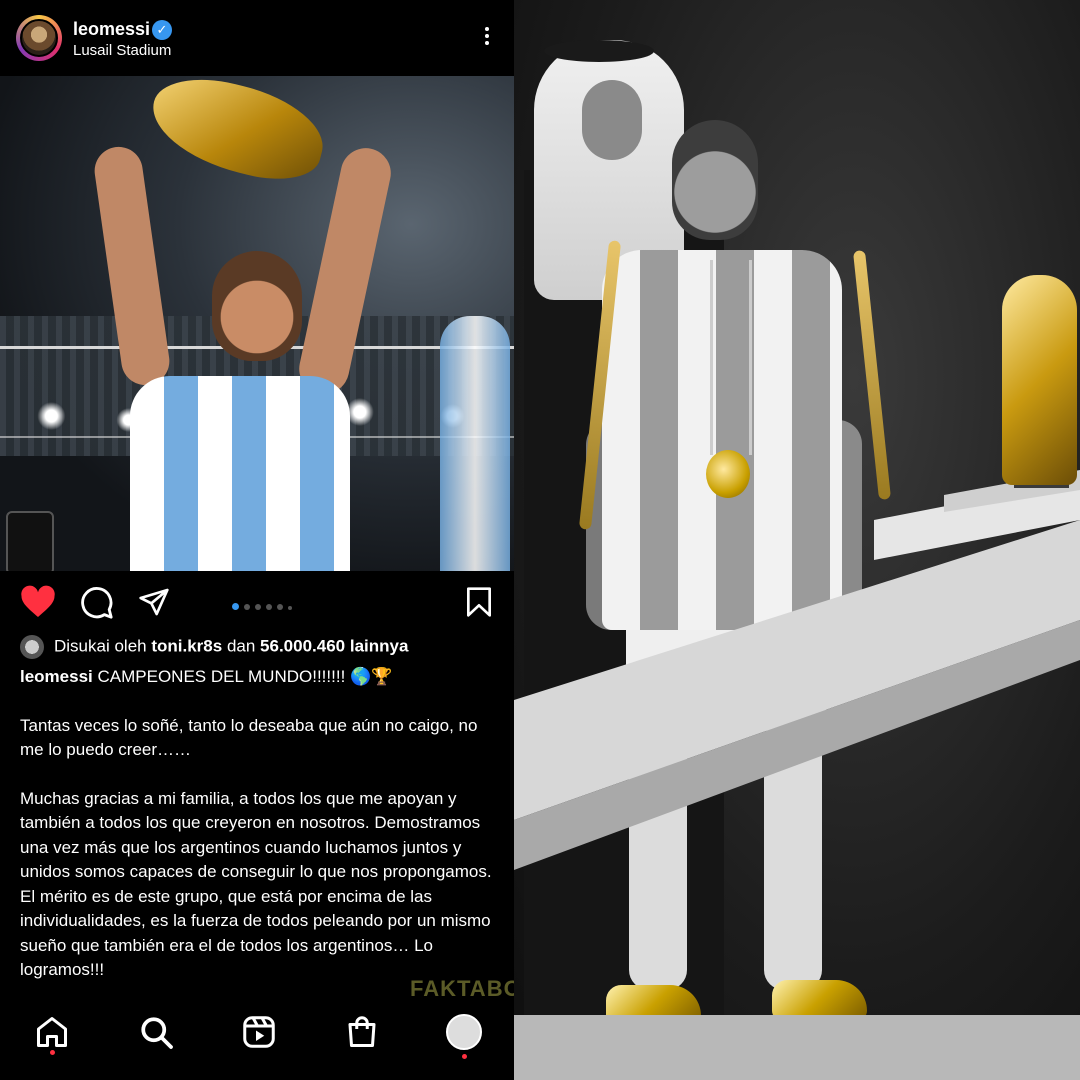 This screenshot has height=1080, width=1080. I want to click on profile-notification-dot, so click(464, 1056).